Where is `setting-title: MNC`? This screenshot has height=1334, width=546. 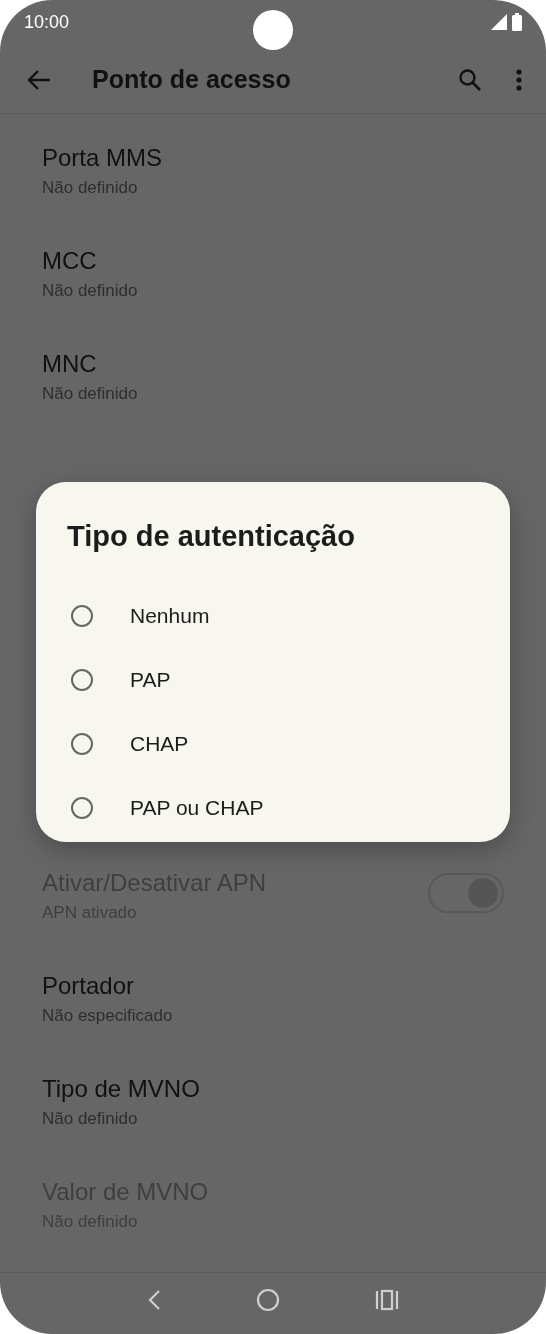
setting-title: MNC is located at coordinates (69, 364).